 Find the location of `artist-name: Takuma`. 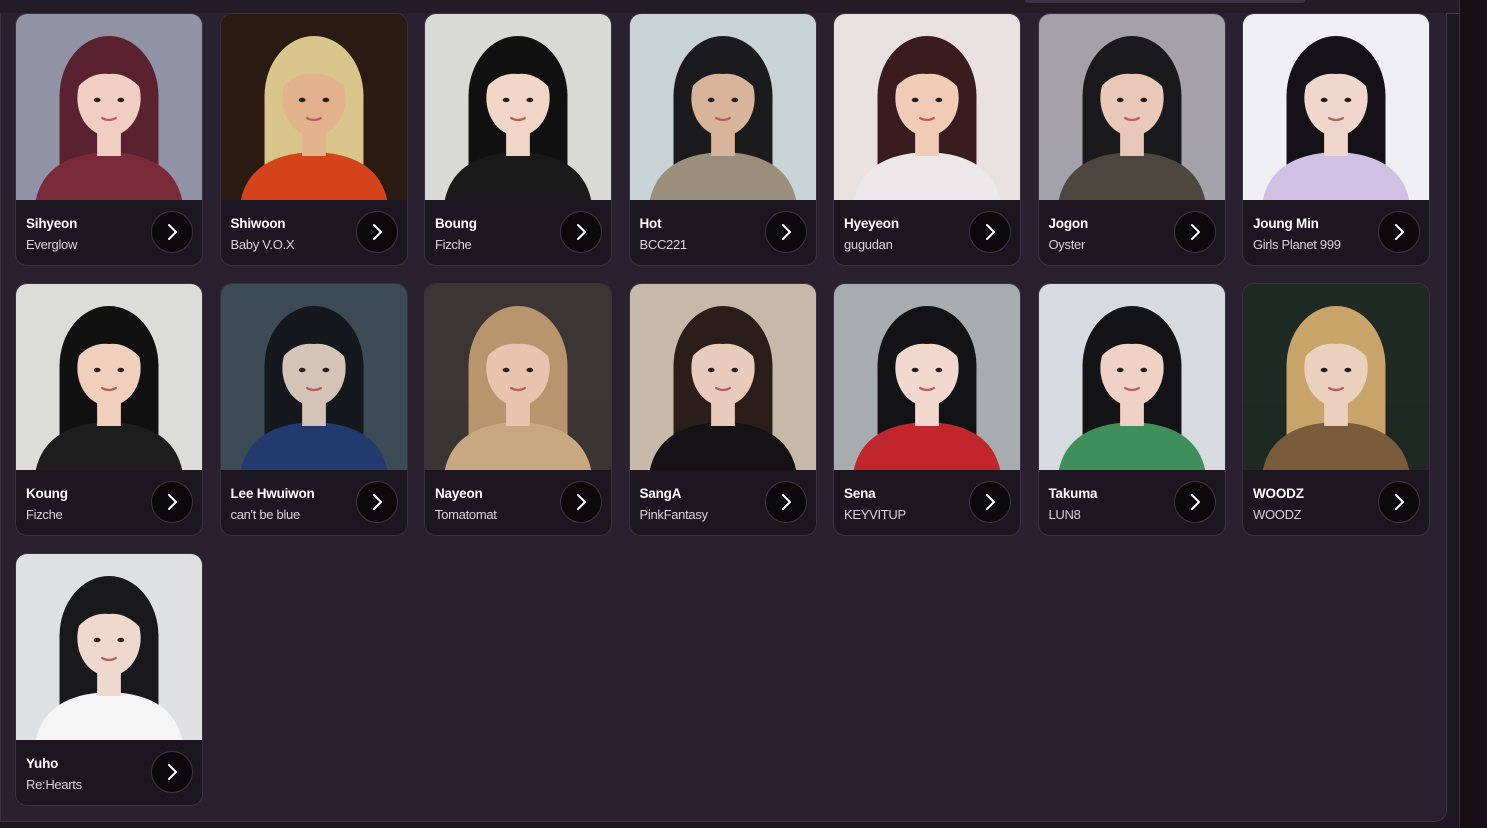

artist-name: Takuma is located at coordinates (1073, 493).